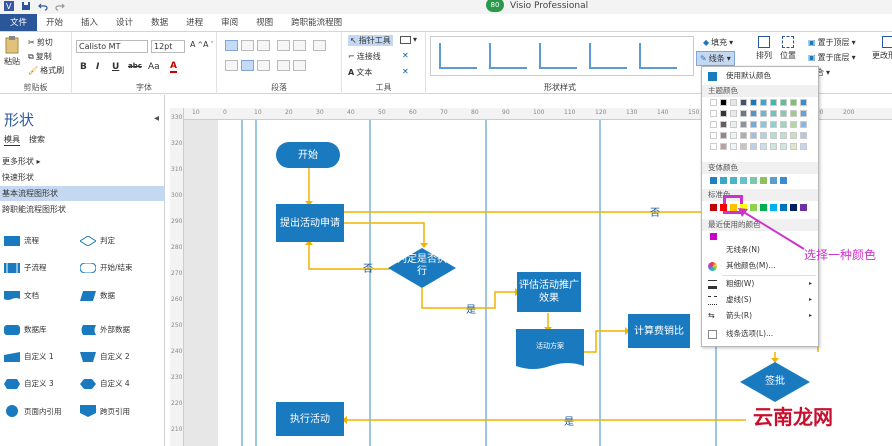  Describe the element at coordinates (283, 45) in the screenshot. I see `decrease-indent-button` at that location.